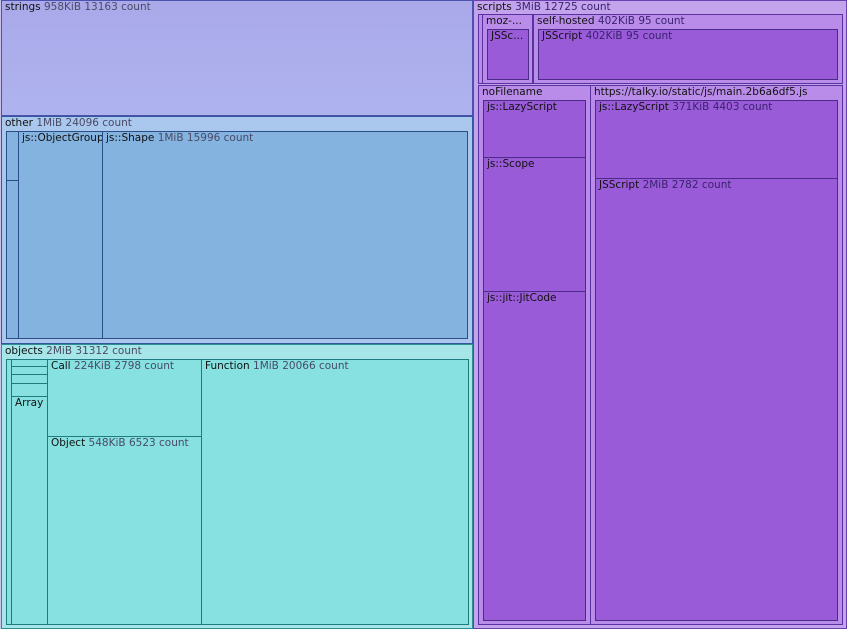  Describe the element at coordinates (237, 58) in the screenshot. I see `treemap-node-strings: strings 958KiB 13163 count` at that location.